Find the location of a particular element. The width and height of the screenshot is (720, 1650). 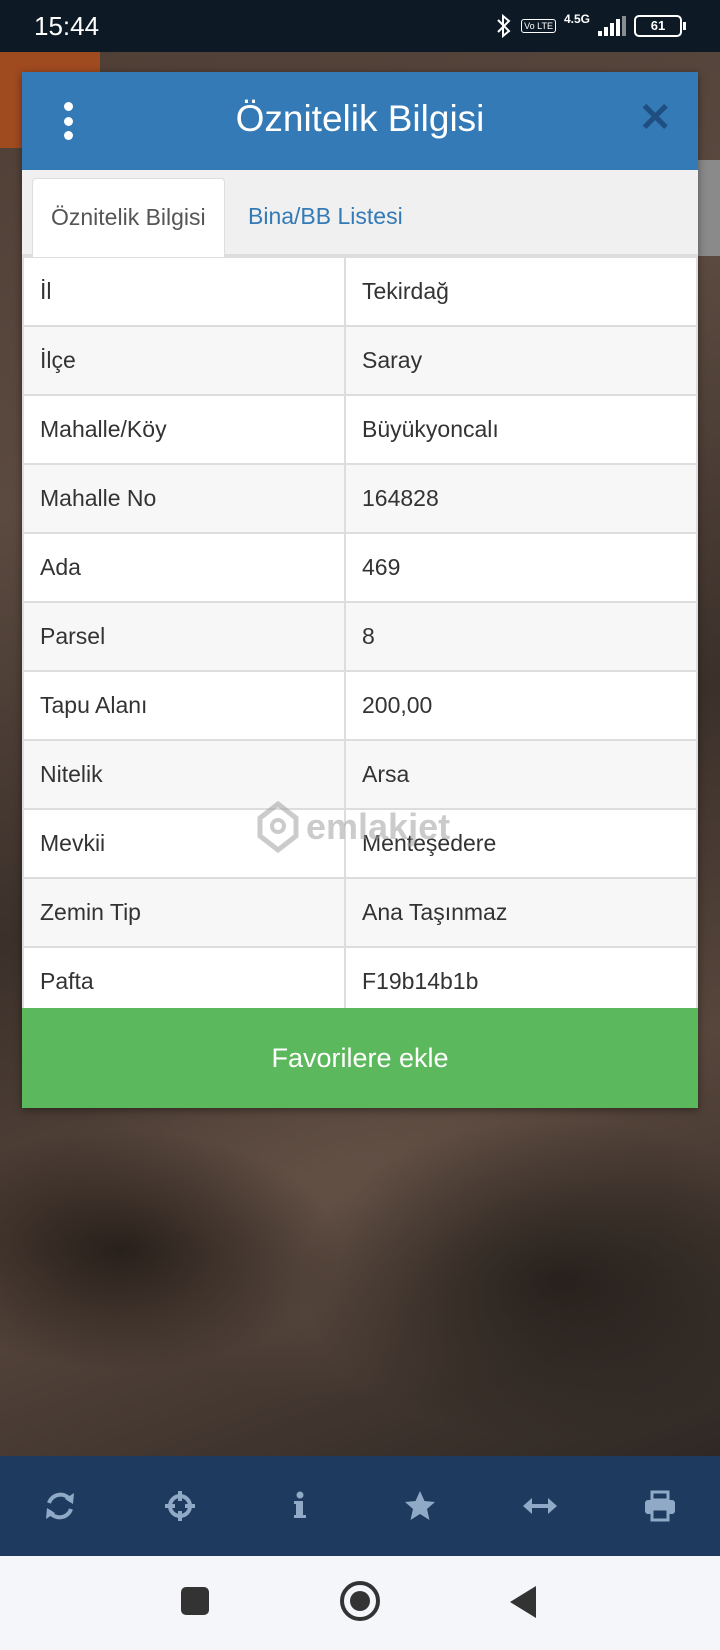

table-row: Nitelik Arsa is located at coordinates (360, 774).